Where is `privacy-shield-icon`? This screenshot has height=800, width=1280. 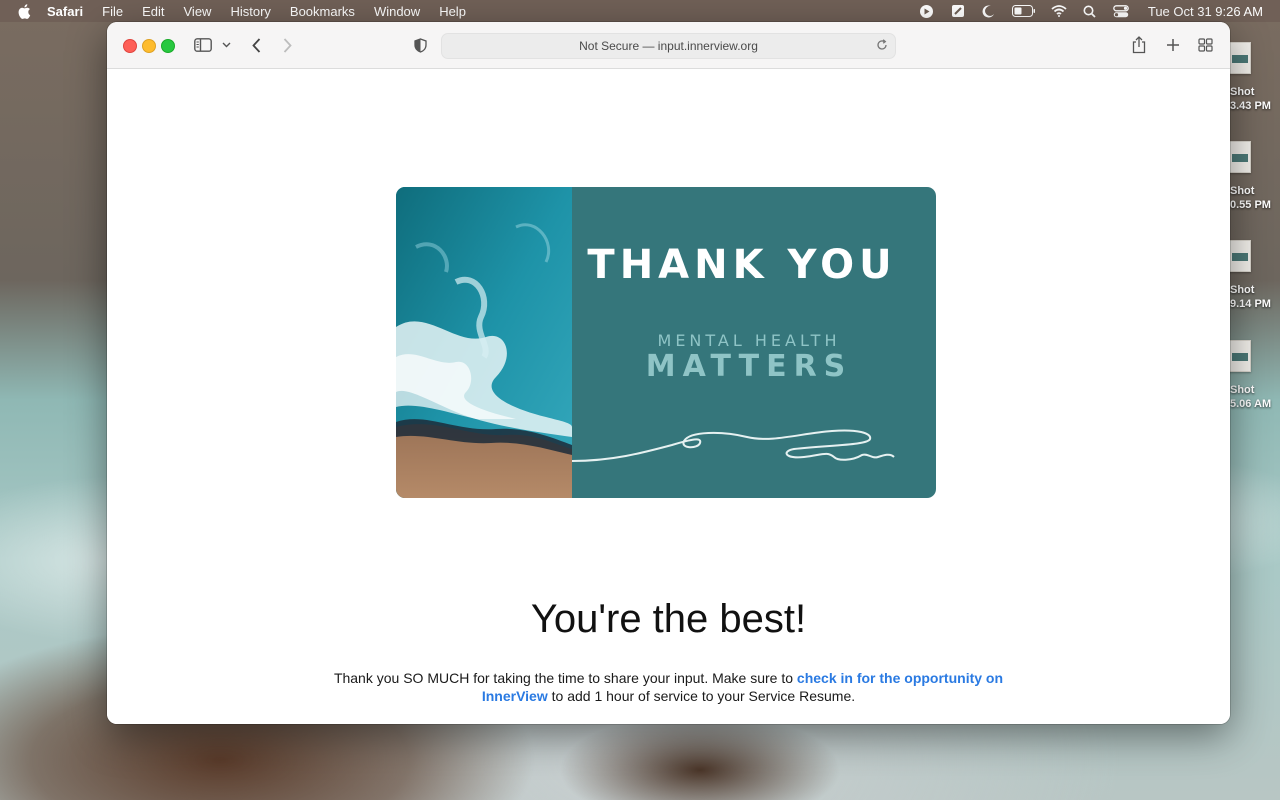 privacy-shield-icon is located at coordinates (420, 45).